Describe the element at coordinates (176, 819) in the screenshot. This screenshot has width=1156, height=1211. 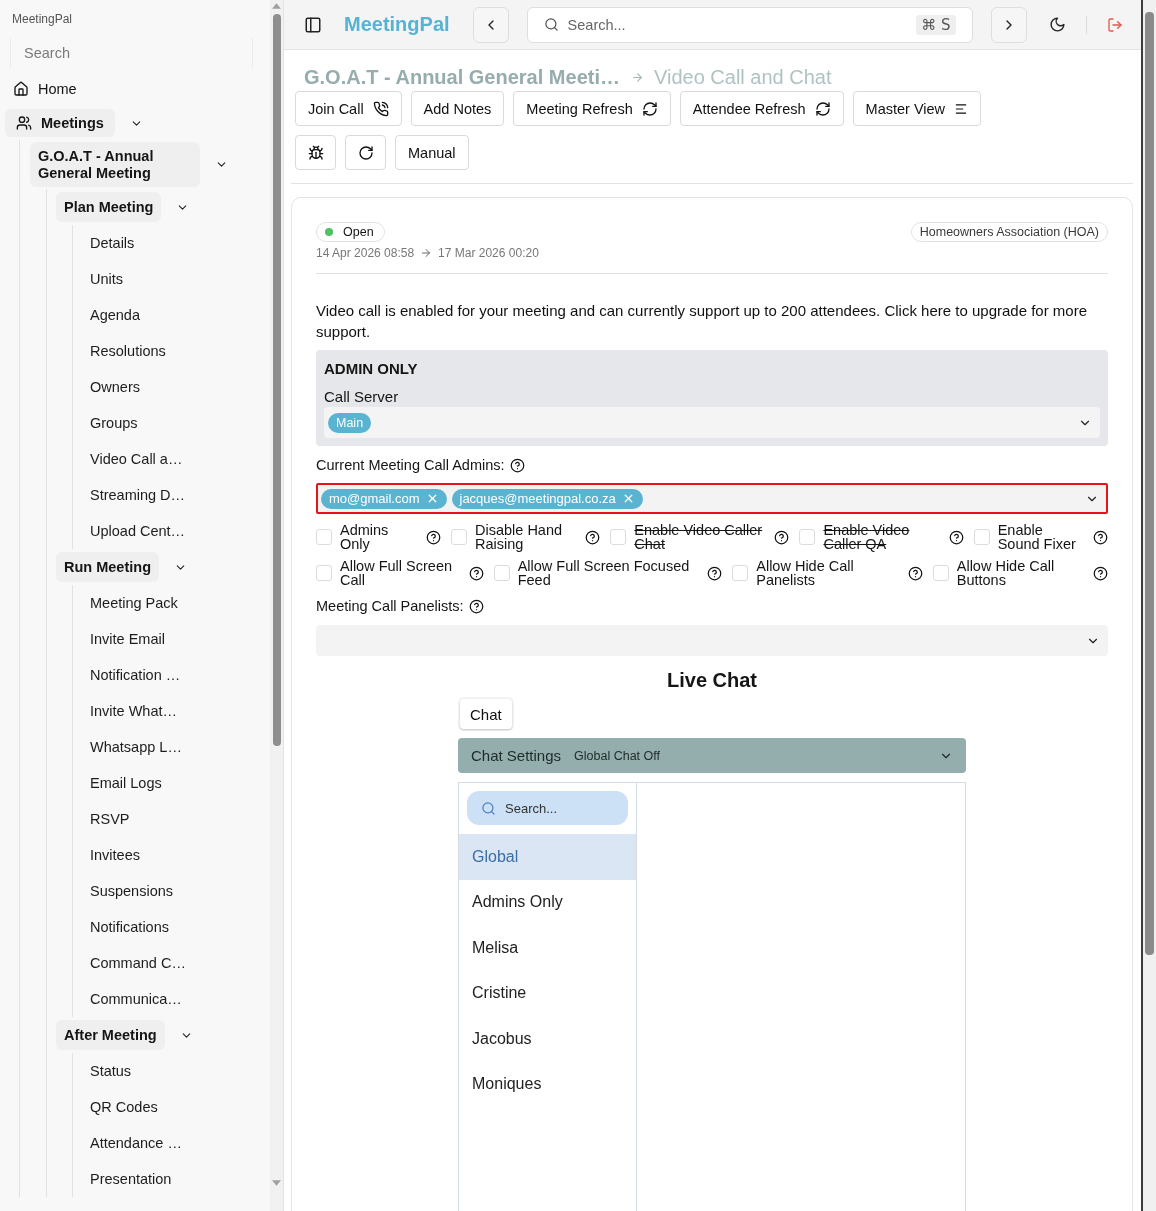
I see `nav-item: RSVP` at that location.